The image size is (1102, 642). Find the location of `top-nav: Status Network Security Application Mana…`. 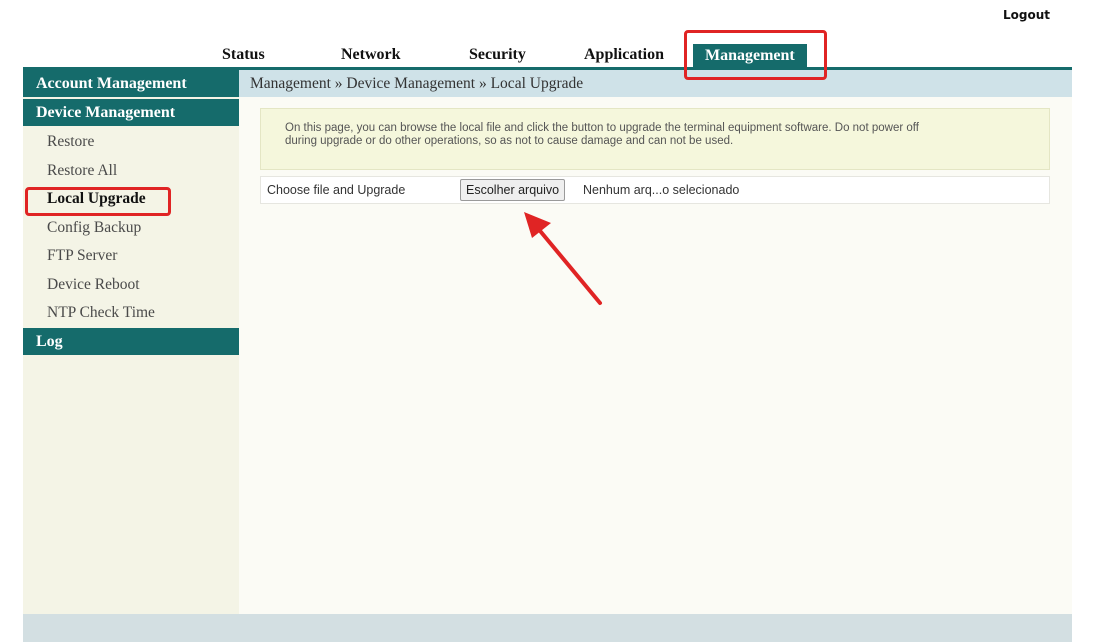

top-nav: Status Network Security Application Mana… is located at coordinates (551, 56).